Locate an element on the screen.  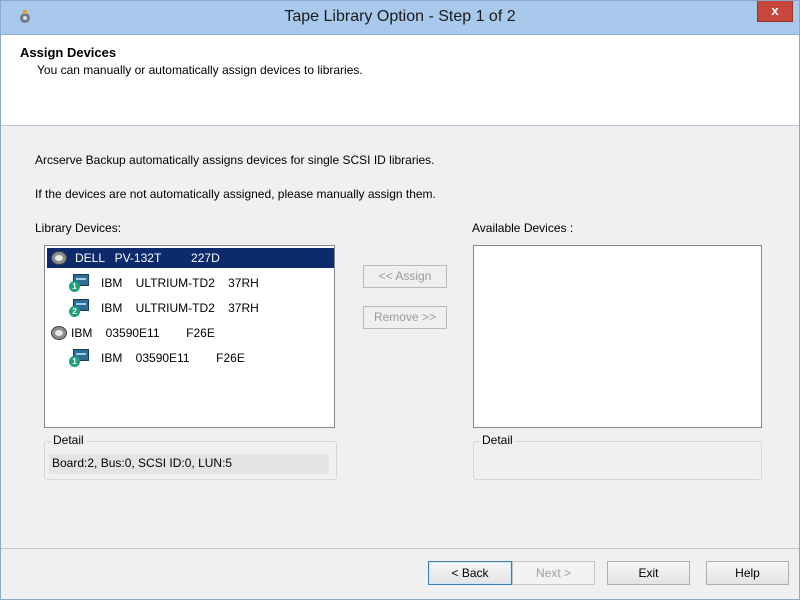
exit-button: Exit is located at coordinates (648, 573).